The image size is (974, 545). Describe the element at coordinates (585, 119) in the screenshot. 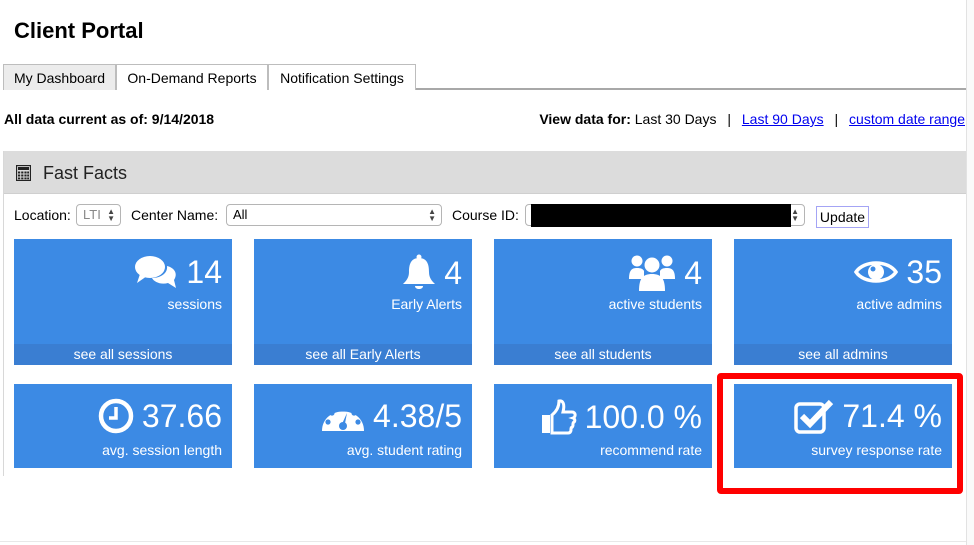

I see `view-data-label: View data for:` at that location.